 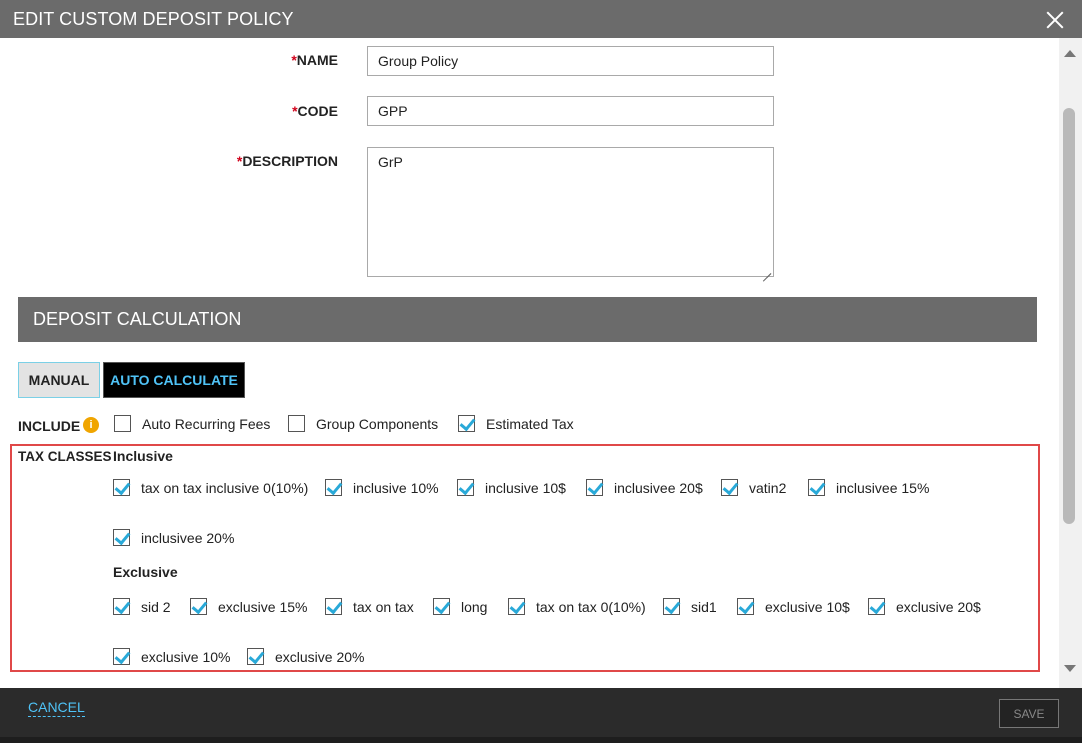 I want to click on tax-class-checkbox: exclusive 20$, so click(x=924, y=606).